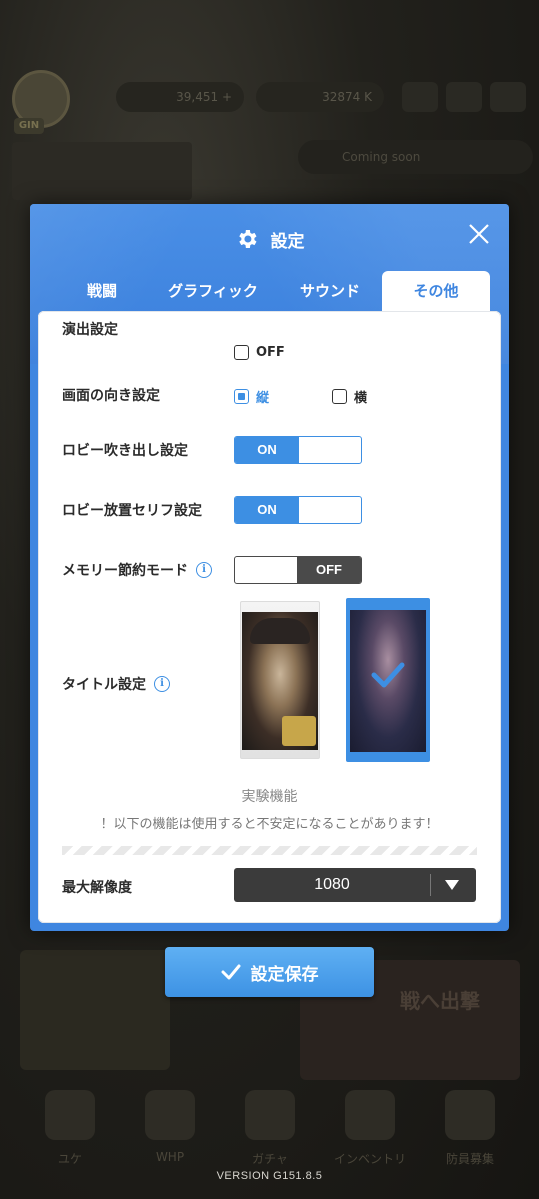 The height and width of the screenshot is (1199, 539). I want to click on version-label: VERSION G151.8.5, so click(269, 1176).